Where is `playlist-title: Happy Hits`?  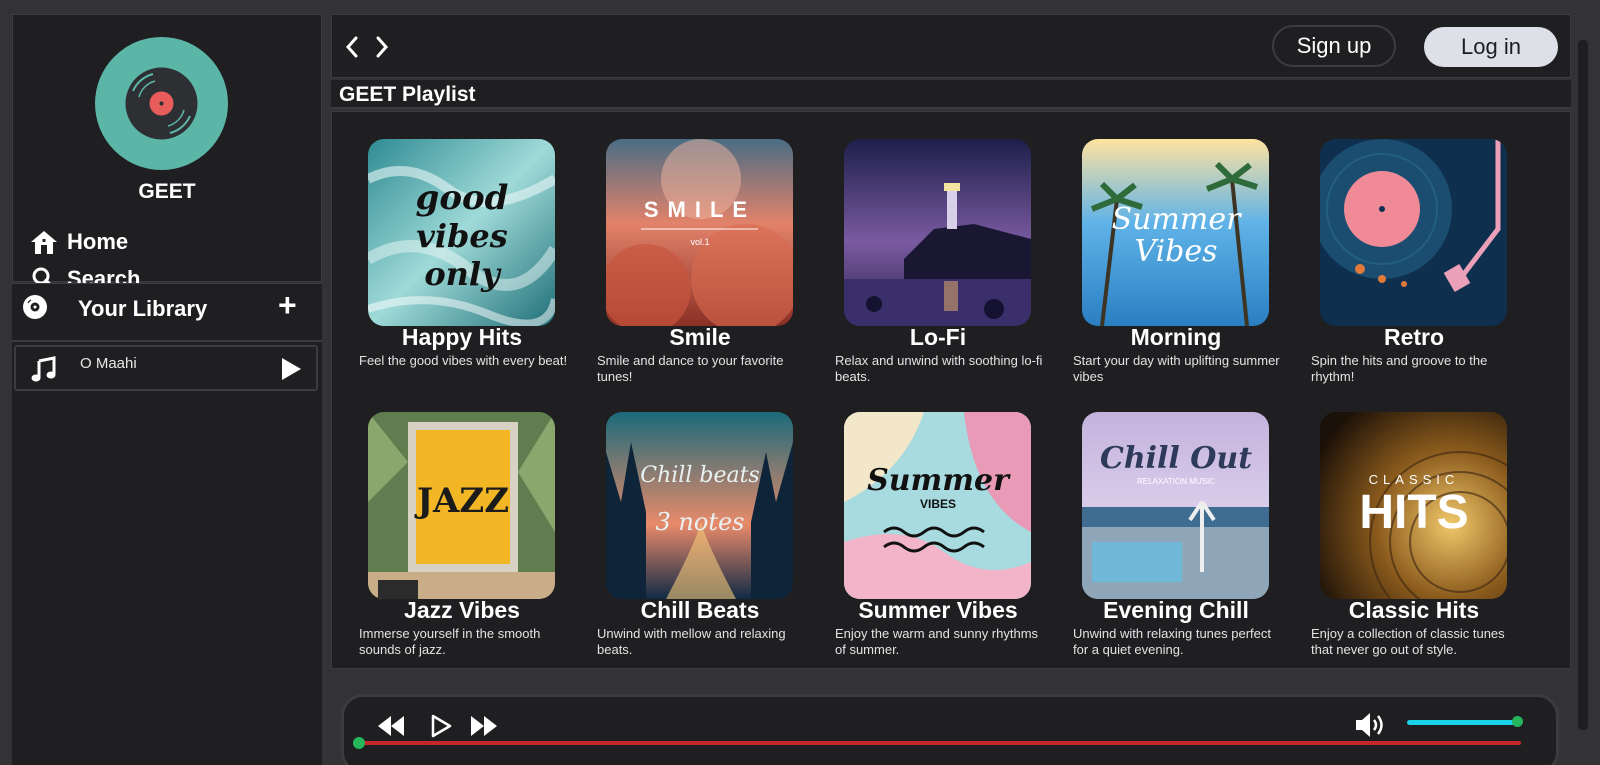 playlist-title: Happy Hits is located at coordinates (462, 337).